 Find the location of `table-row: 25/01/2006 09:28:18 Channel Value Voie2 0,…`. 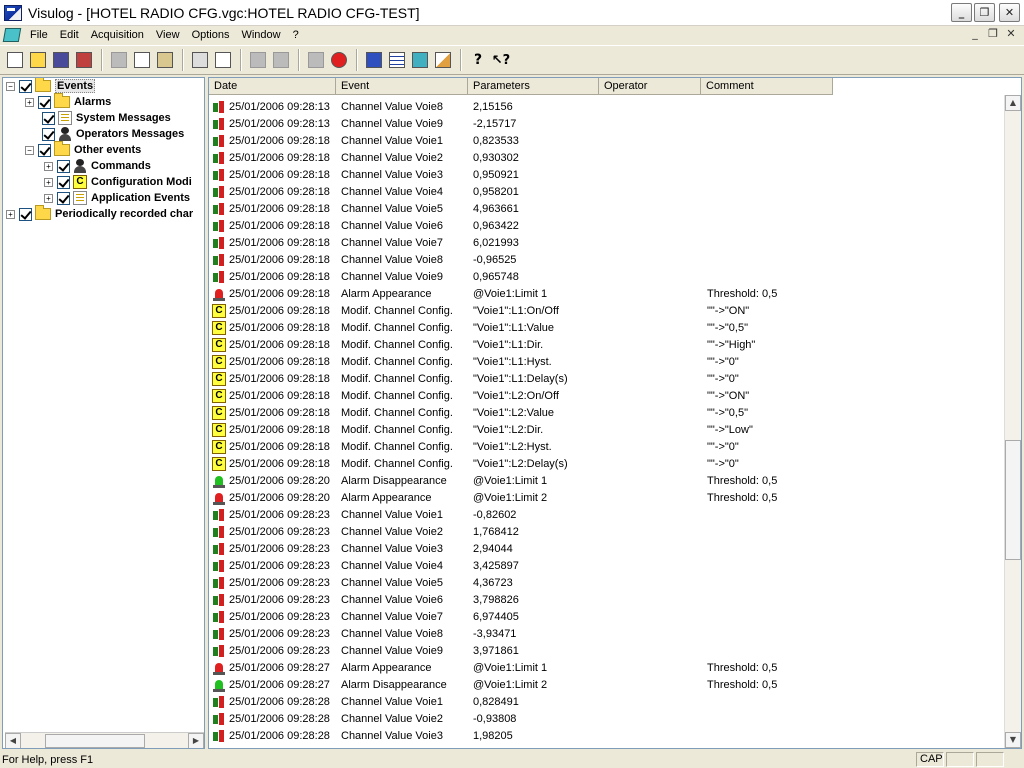

table-row: 25/01/2006 09:28:18 Channel Value Voie2 0,… is located at coordinates (607, 157).